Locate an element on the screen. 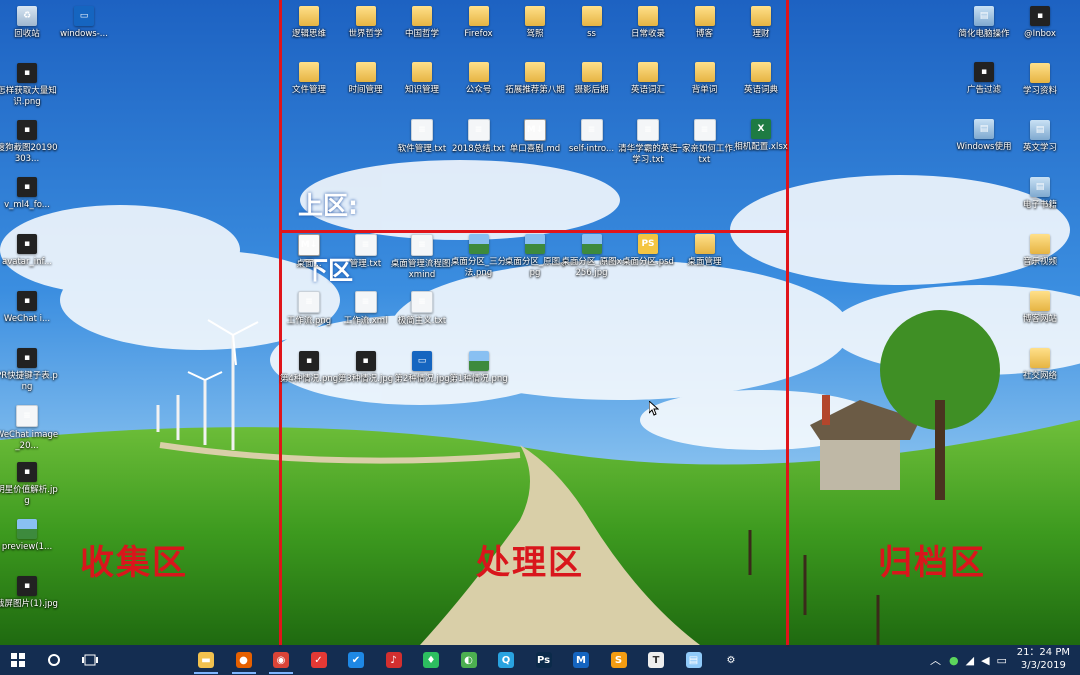 Image resolution: width=1080 pixels, height=675 pixels. volume-icon: ◀ is located at coordinates (985, 660).